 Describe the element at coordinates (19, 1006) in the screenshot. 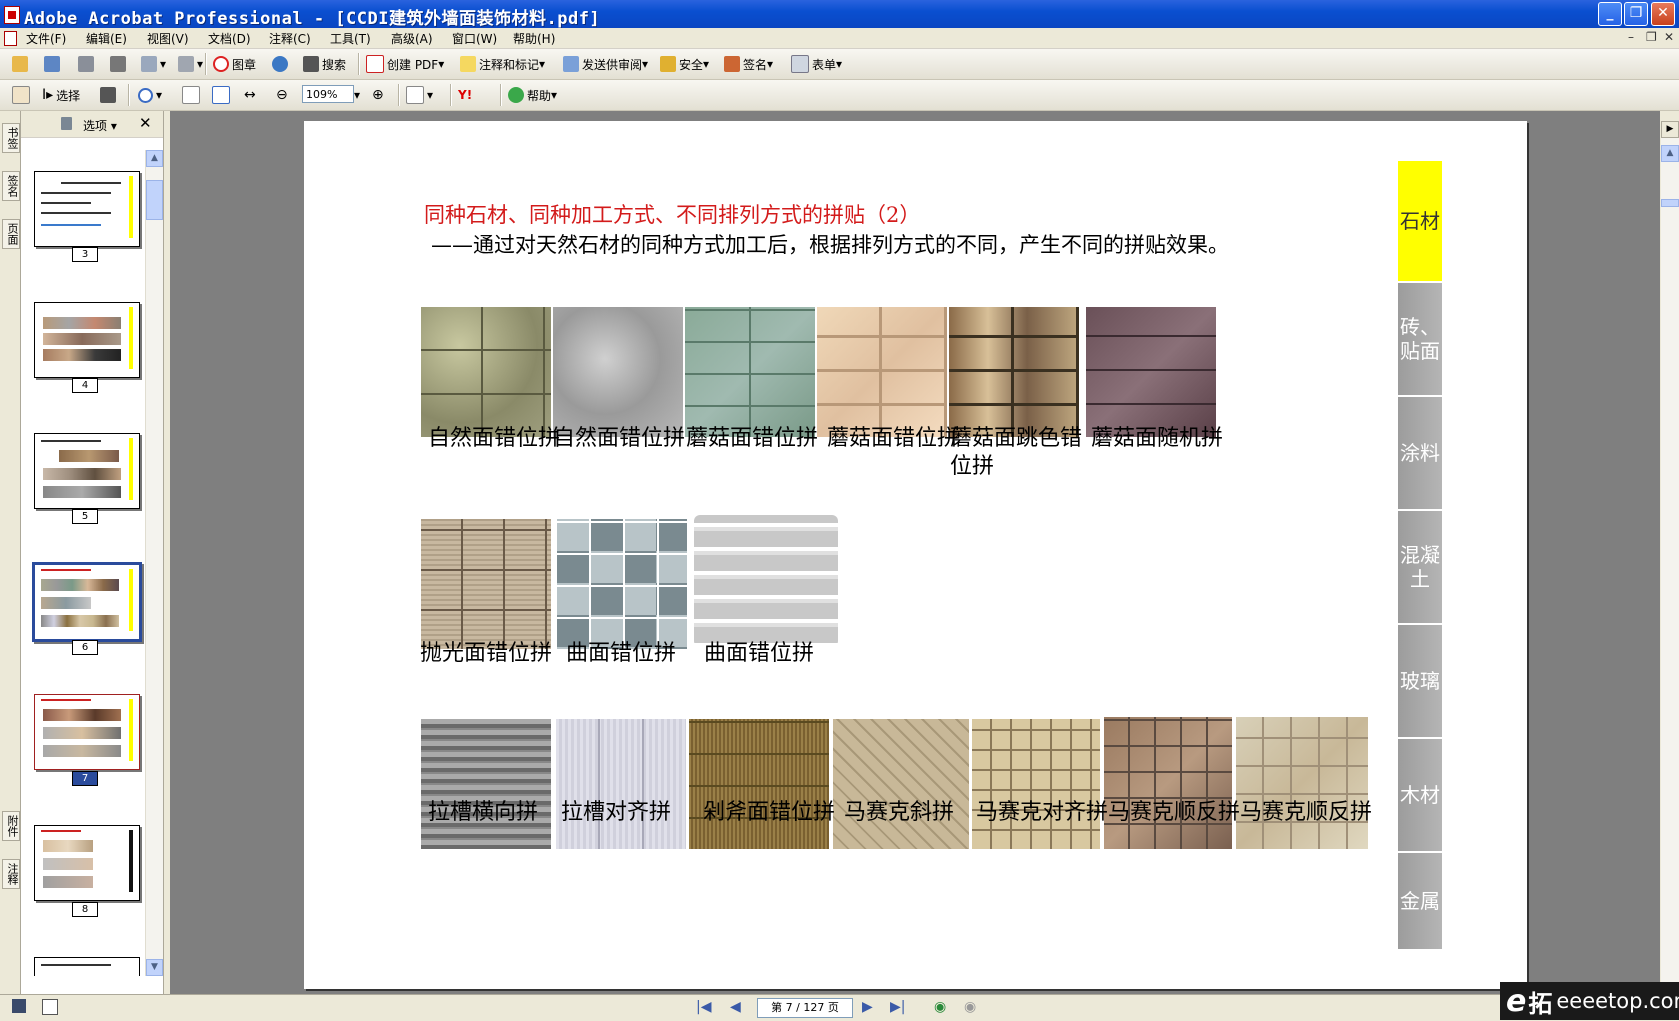

I see `page-layout-icon` at that location.